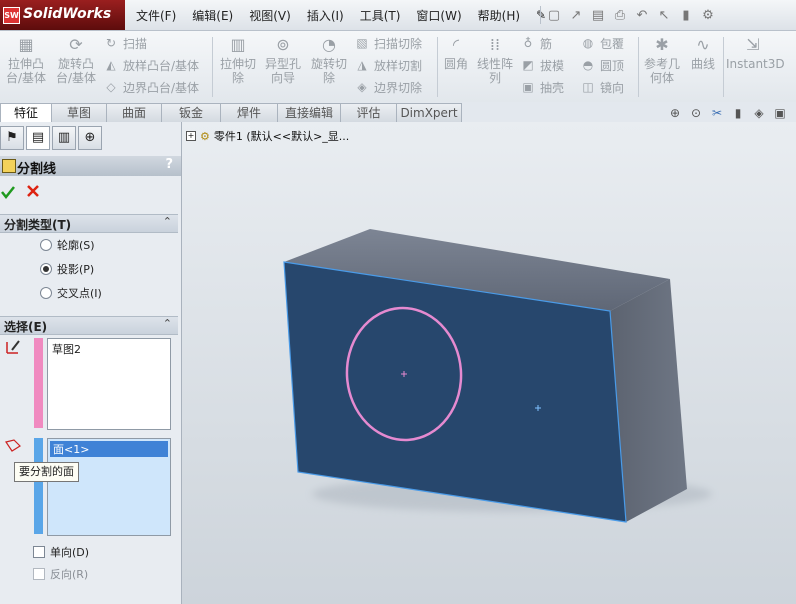 The image size is (796, 604). I want to click on ok-checkmark-icon, so click(8, 192).